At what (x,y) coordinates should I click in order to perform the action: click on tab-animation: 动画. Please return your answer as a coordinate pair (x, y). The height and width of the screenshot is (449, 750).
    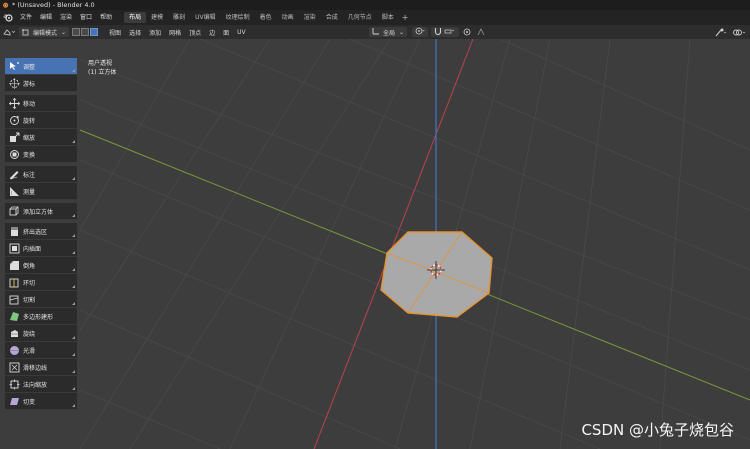
    Looking at the image, I should click on (288, 17).